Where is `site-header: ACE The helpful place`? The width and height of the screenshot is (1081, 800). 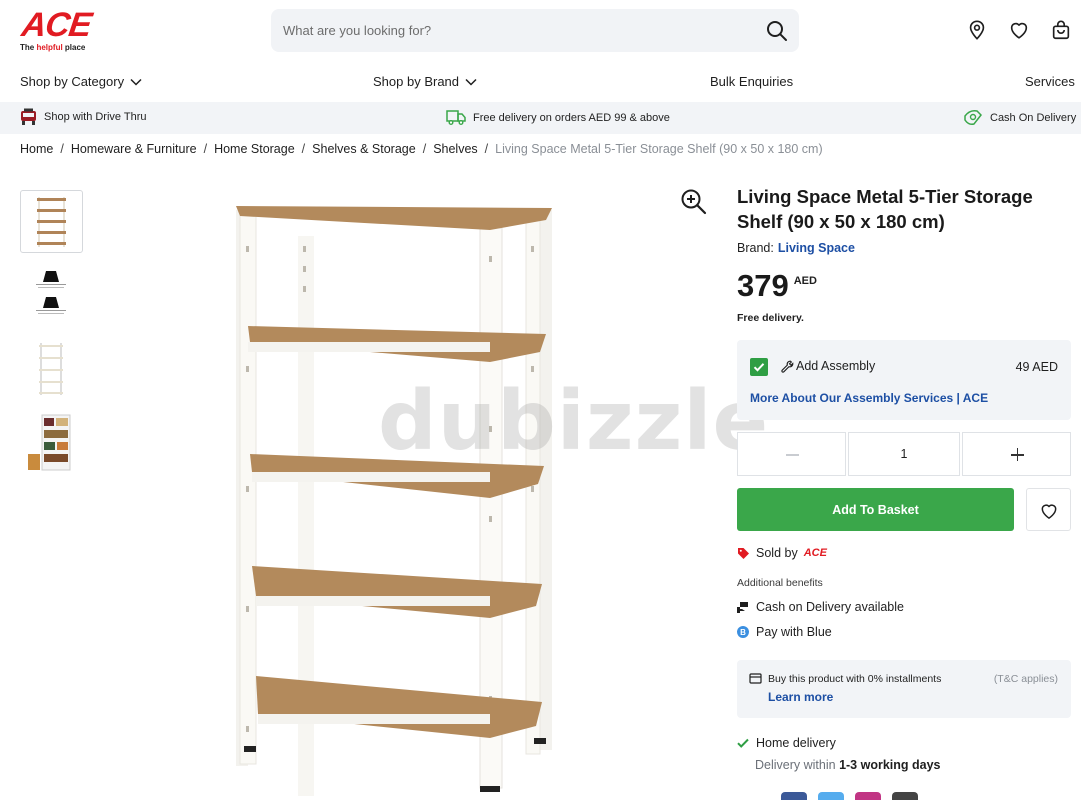 site-header: ACE The helpful place is located at coordinates (540, 31).